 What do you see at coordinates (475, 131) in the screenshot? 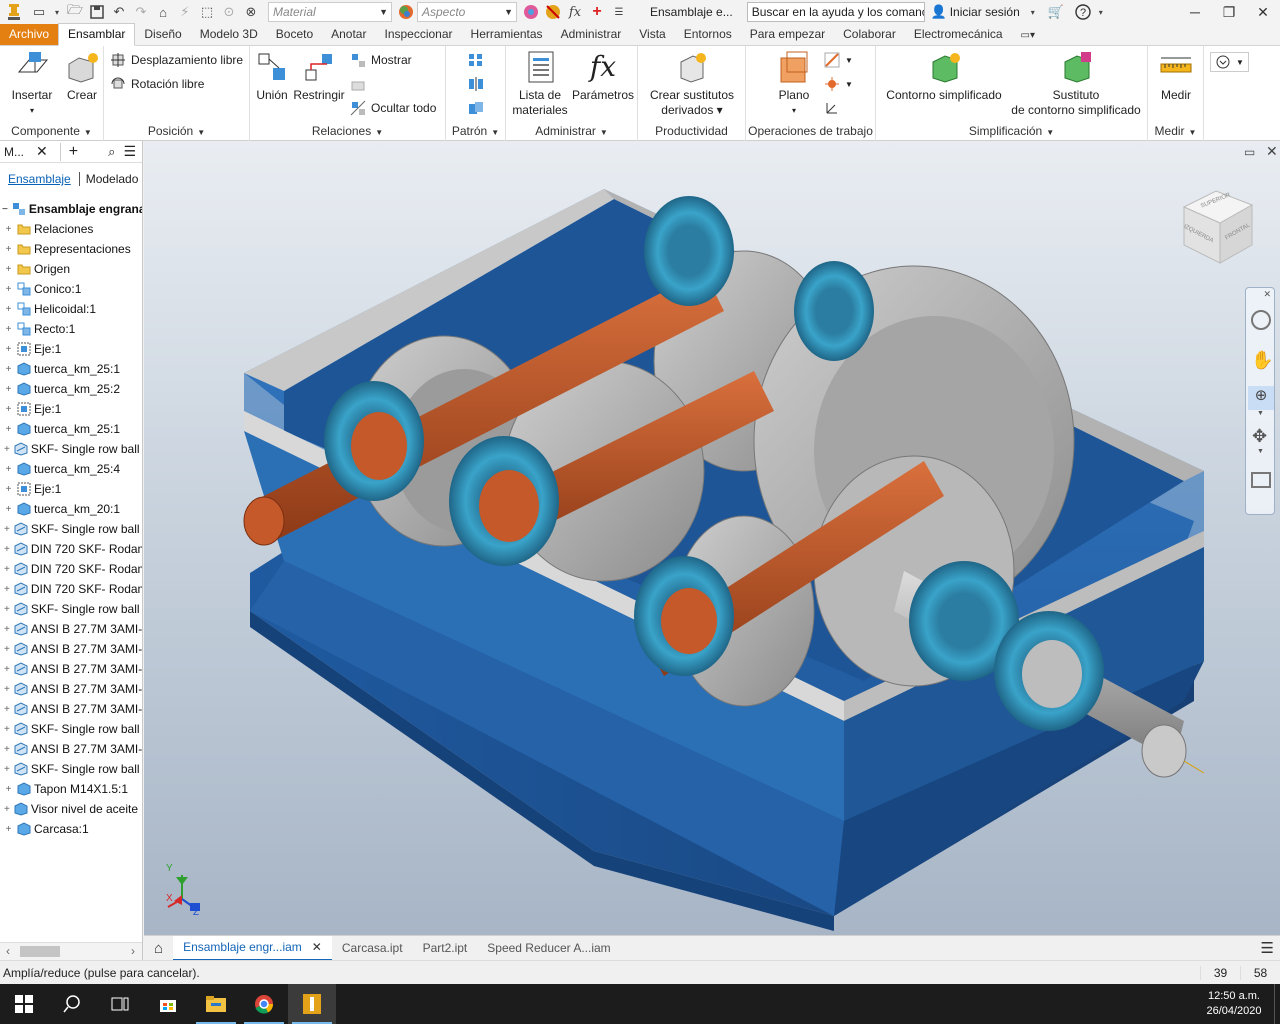
I see `panel-title-patron: Patrón ▼` at bounding box center [475, 131].